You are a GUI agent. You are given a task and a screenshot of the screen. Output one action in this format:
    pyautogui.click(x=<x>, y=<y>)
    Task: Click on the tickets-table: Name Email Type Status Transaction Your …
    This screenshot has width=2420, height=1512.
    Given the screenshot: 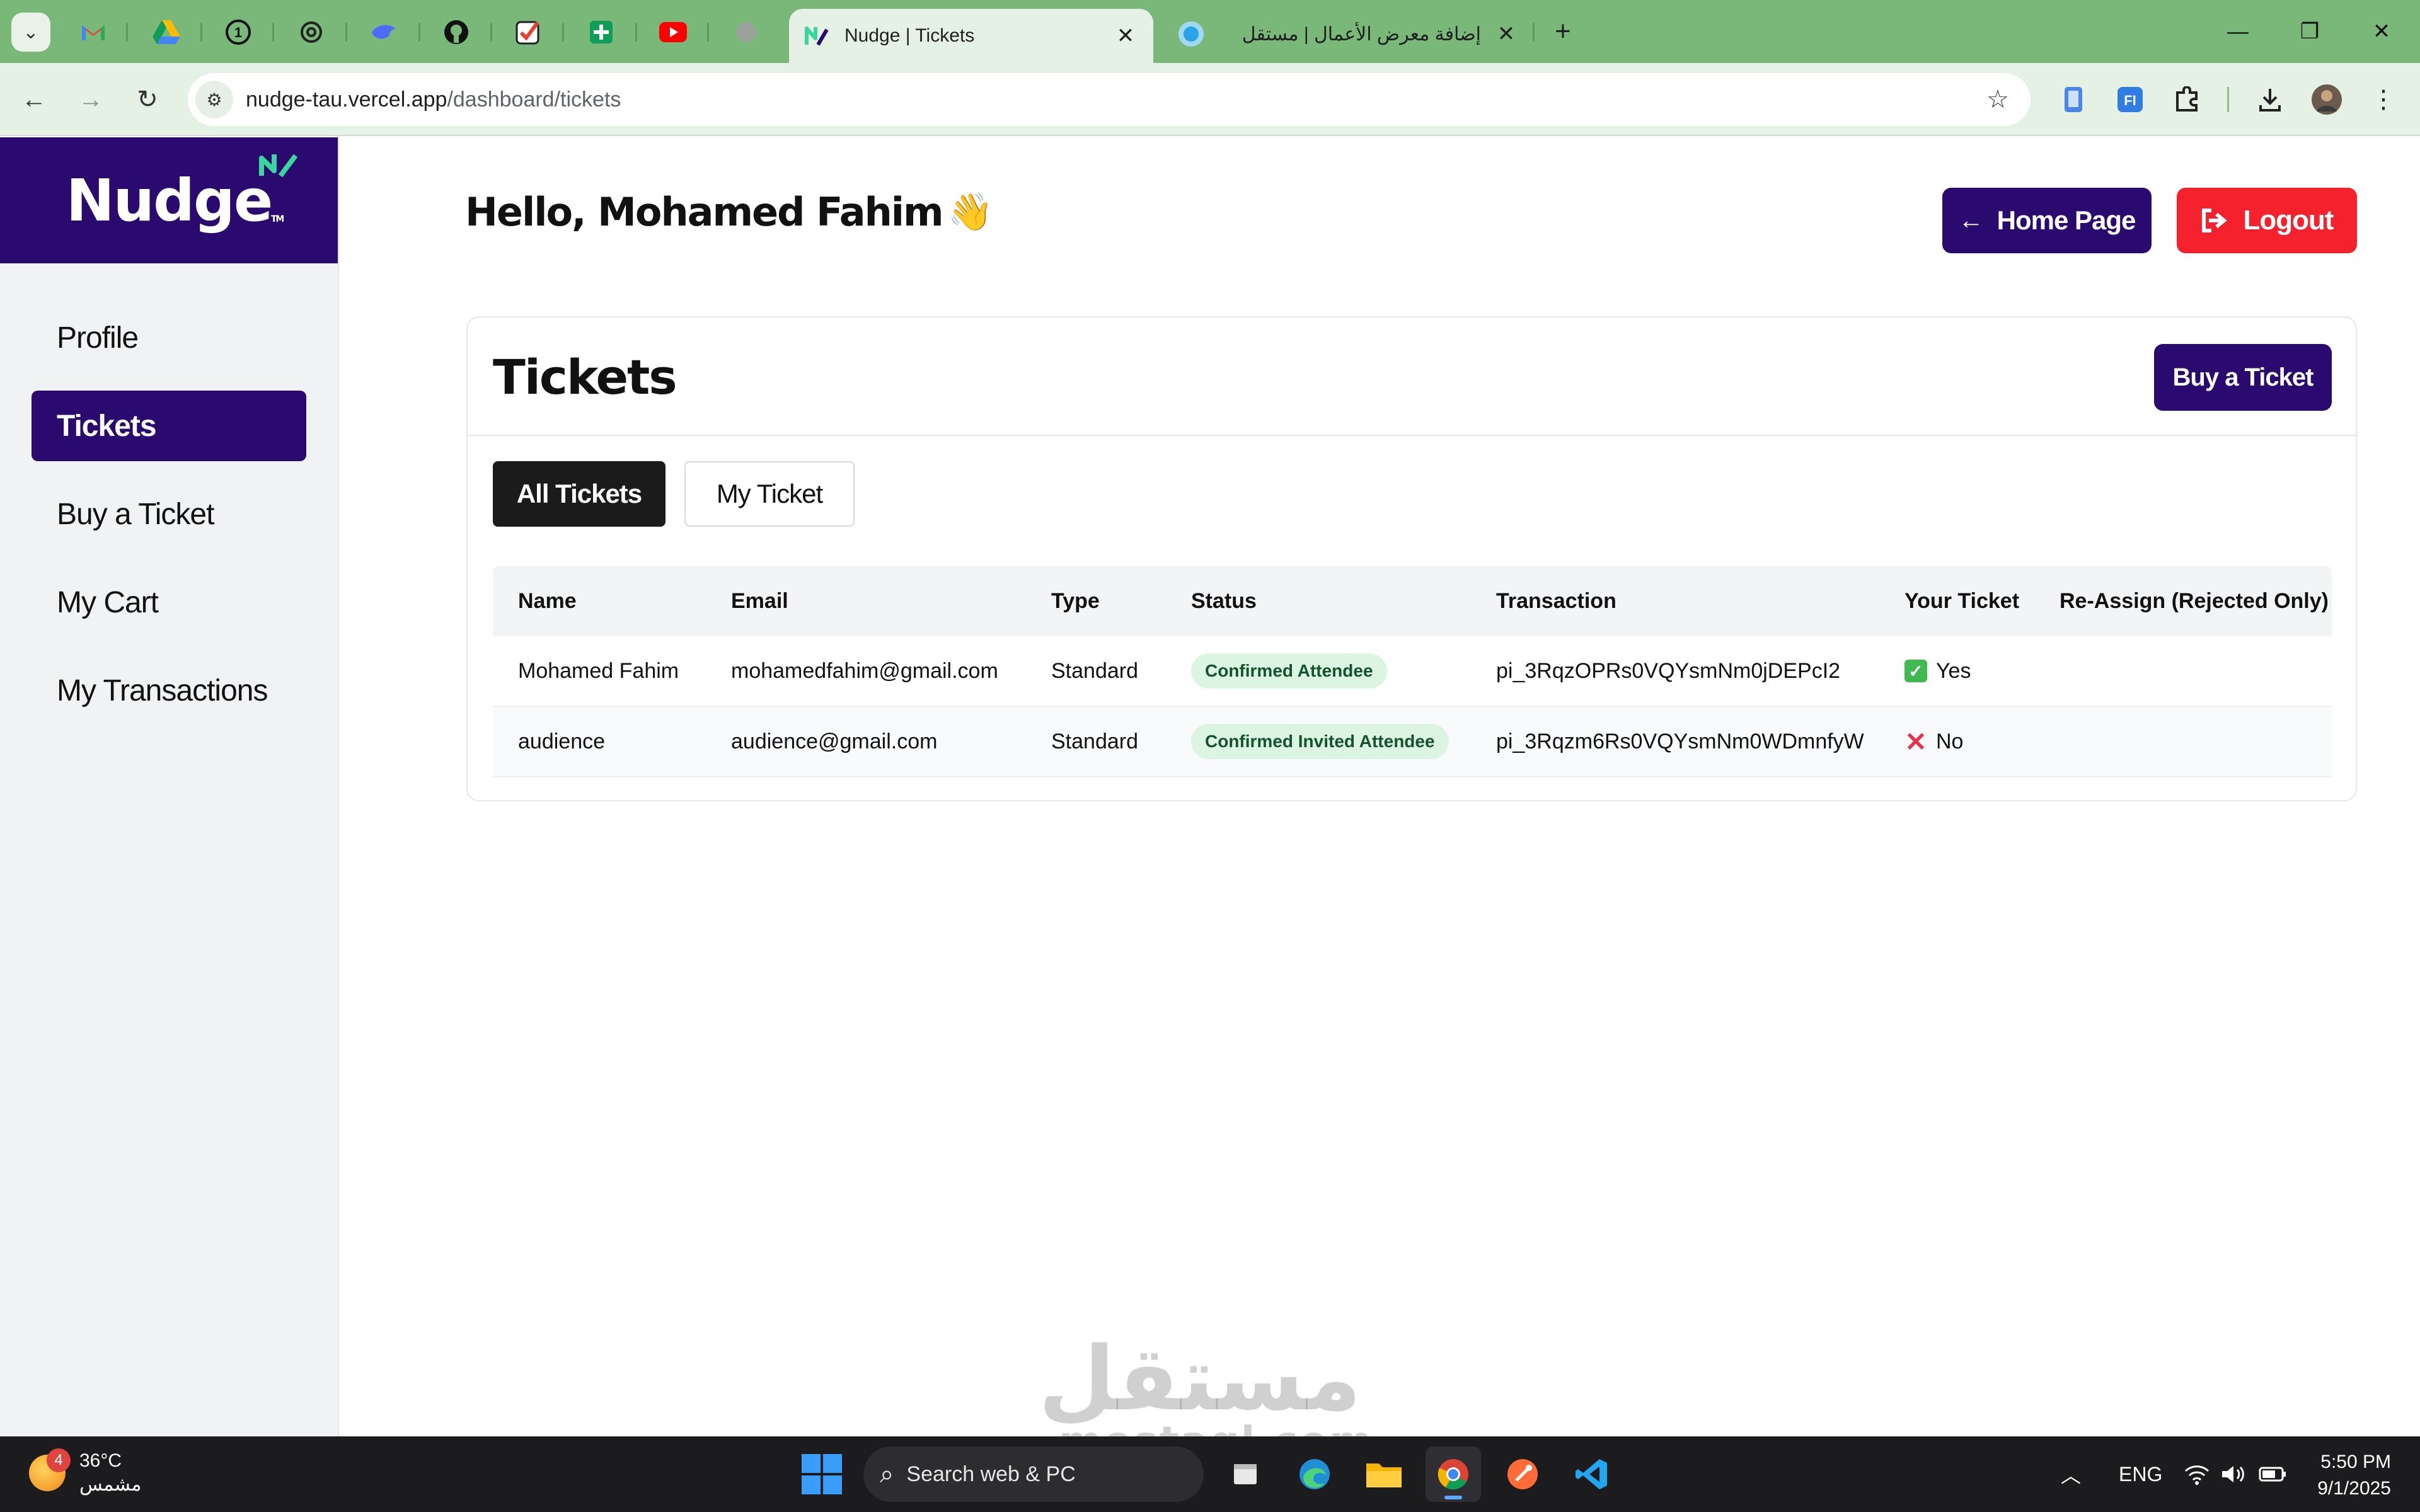 What is the action you would take?
    pyautogui.click(x=1413, y=671)
    